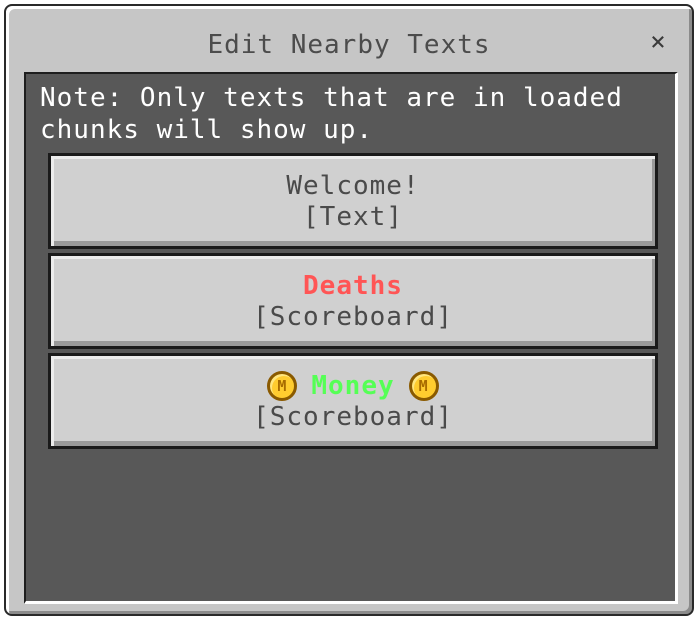 This screenshot has width=700, height=622. I want to click on list-item-welcome: Welcome! [Text], so click(353, 201).